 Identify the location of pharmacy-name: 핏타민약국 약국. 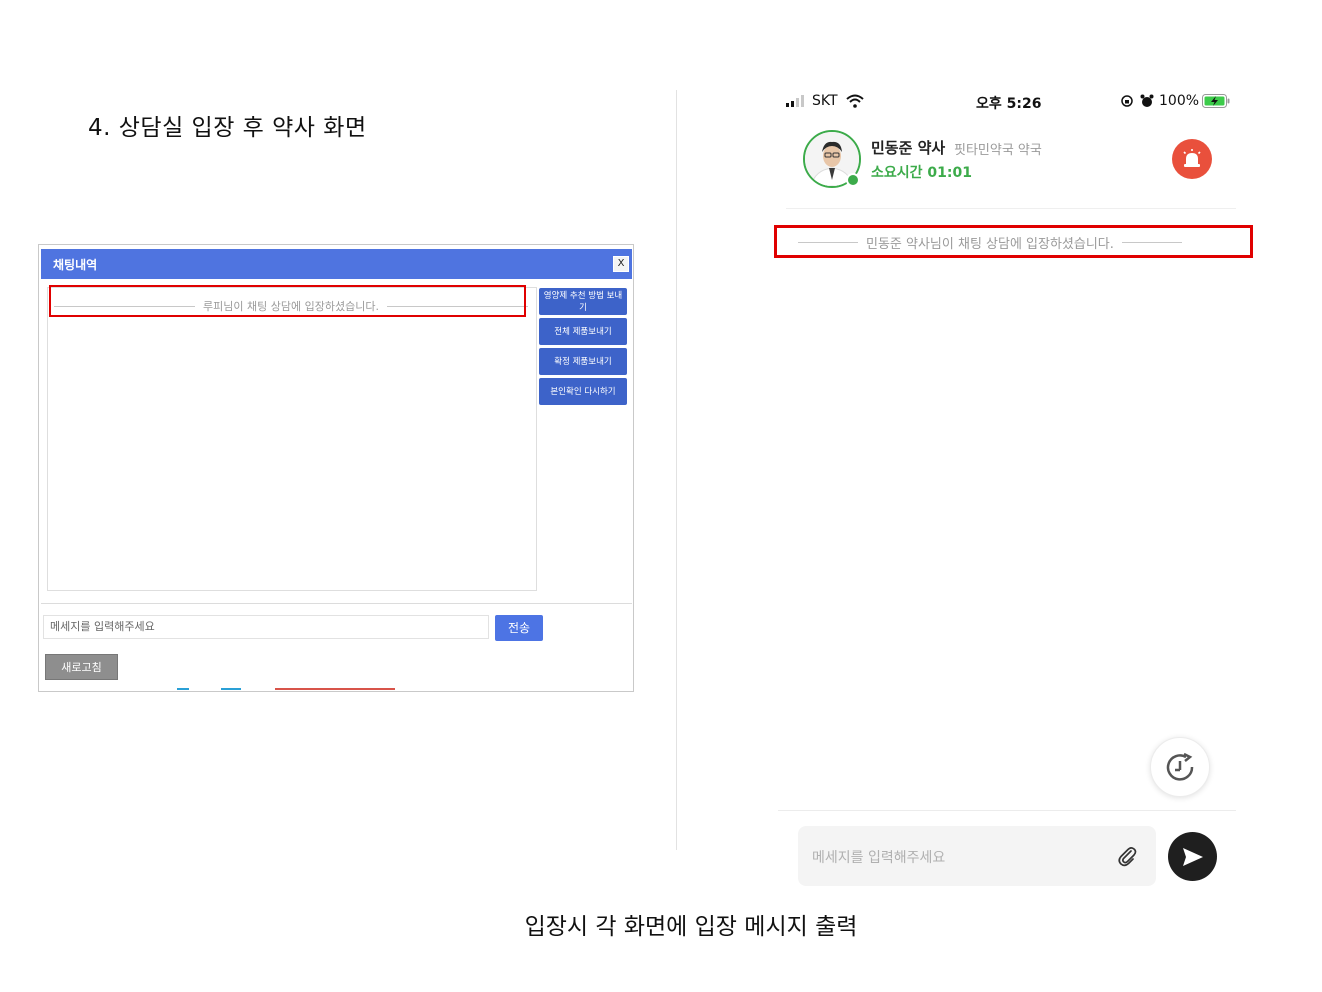
(998, 150).